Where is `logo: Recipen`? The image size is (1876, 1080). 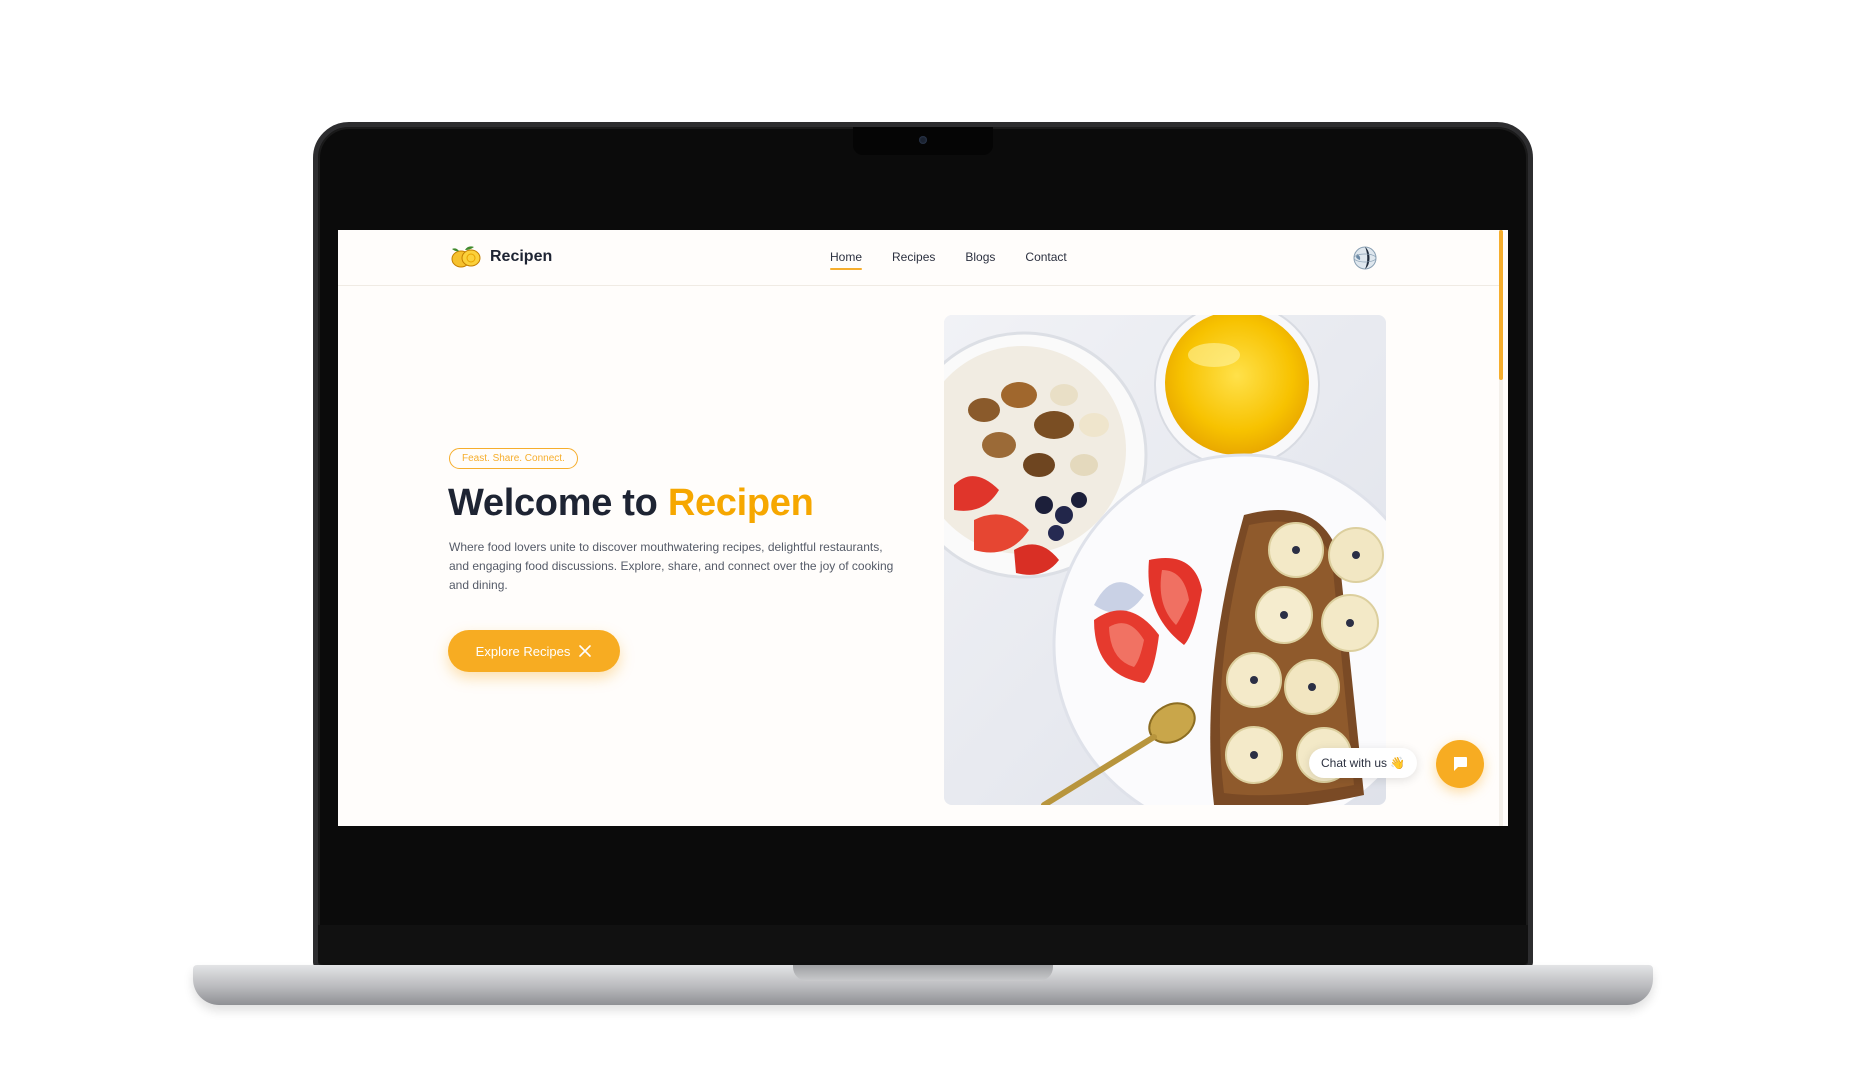
logo: Recipen is located at coordinates (501, 257).